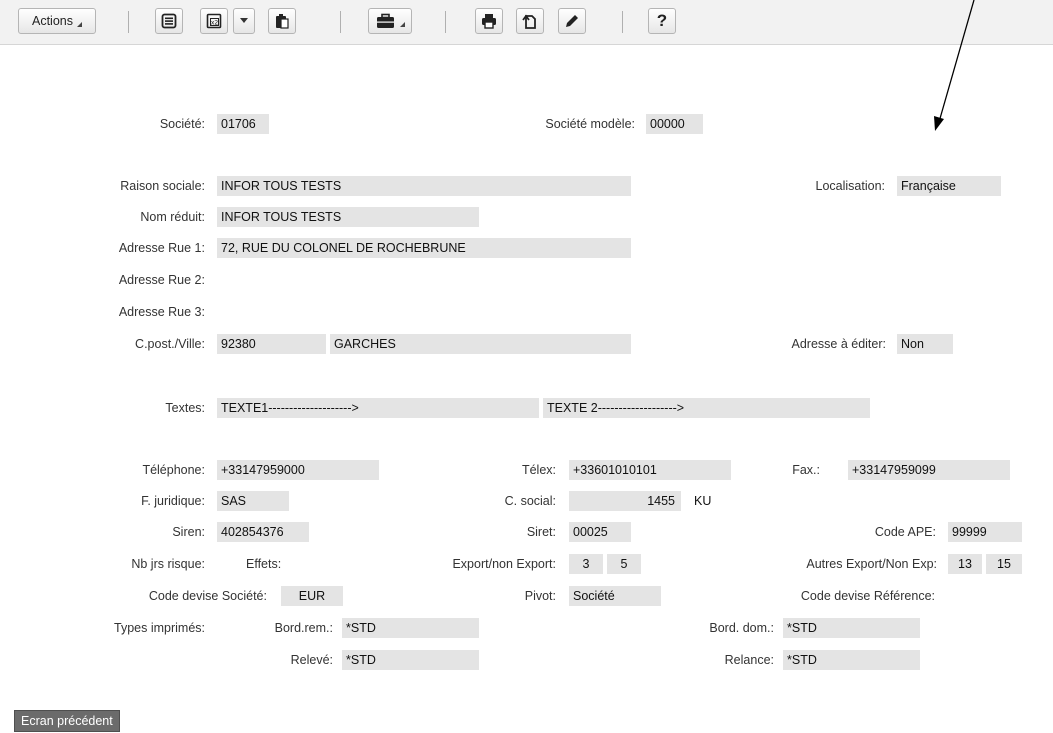 The width and height of the screenshot is (1053, 733). I want to click on releve-label: Relevé:, so click(311, 660).